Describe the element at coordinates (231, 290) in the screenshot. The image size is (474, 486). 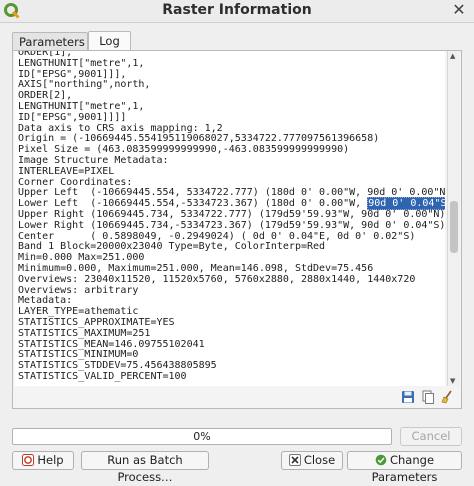
I see `log-line: Overviews: arbitrary` at that location.